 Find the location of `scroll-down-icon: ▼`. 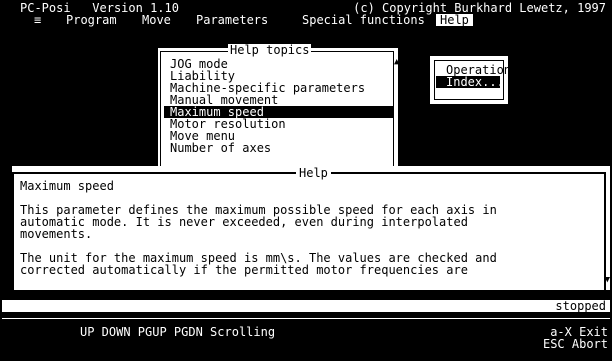

scroll-down-icon: ▼ is located at coordinates (607, 280).